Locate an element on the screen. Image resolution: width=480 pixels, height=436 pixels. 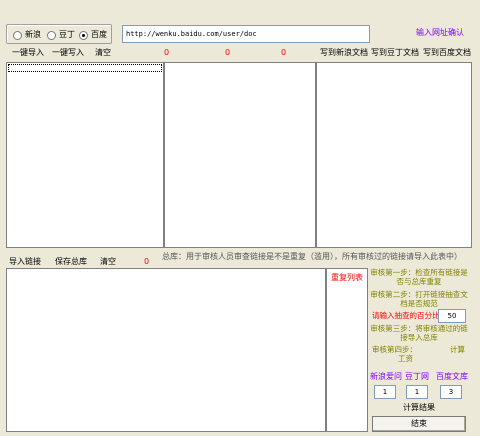
library-note: 总库：用于审核人员审查链接是不是重复（滥用），所有审核过的链接请导入此表中） is located at coordinates (312, 256).